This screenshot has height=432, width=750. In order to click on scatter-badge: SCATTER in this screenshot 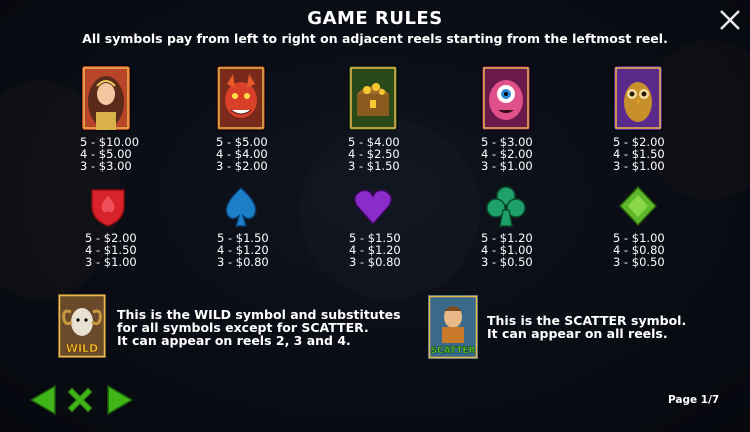, I will do `click(453, 351)`.